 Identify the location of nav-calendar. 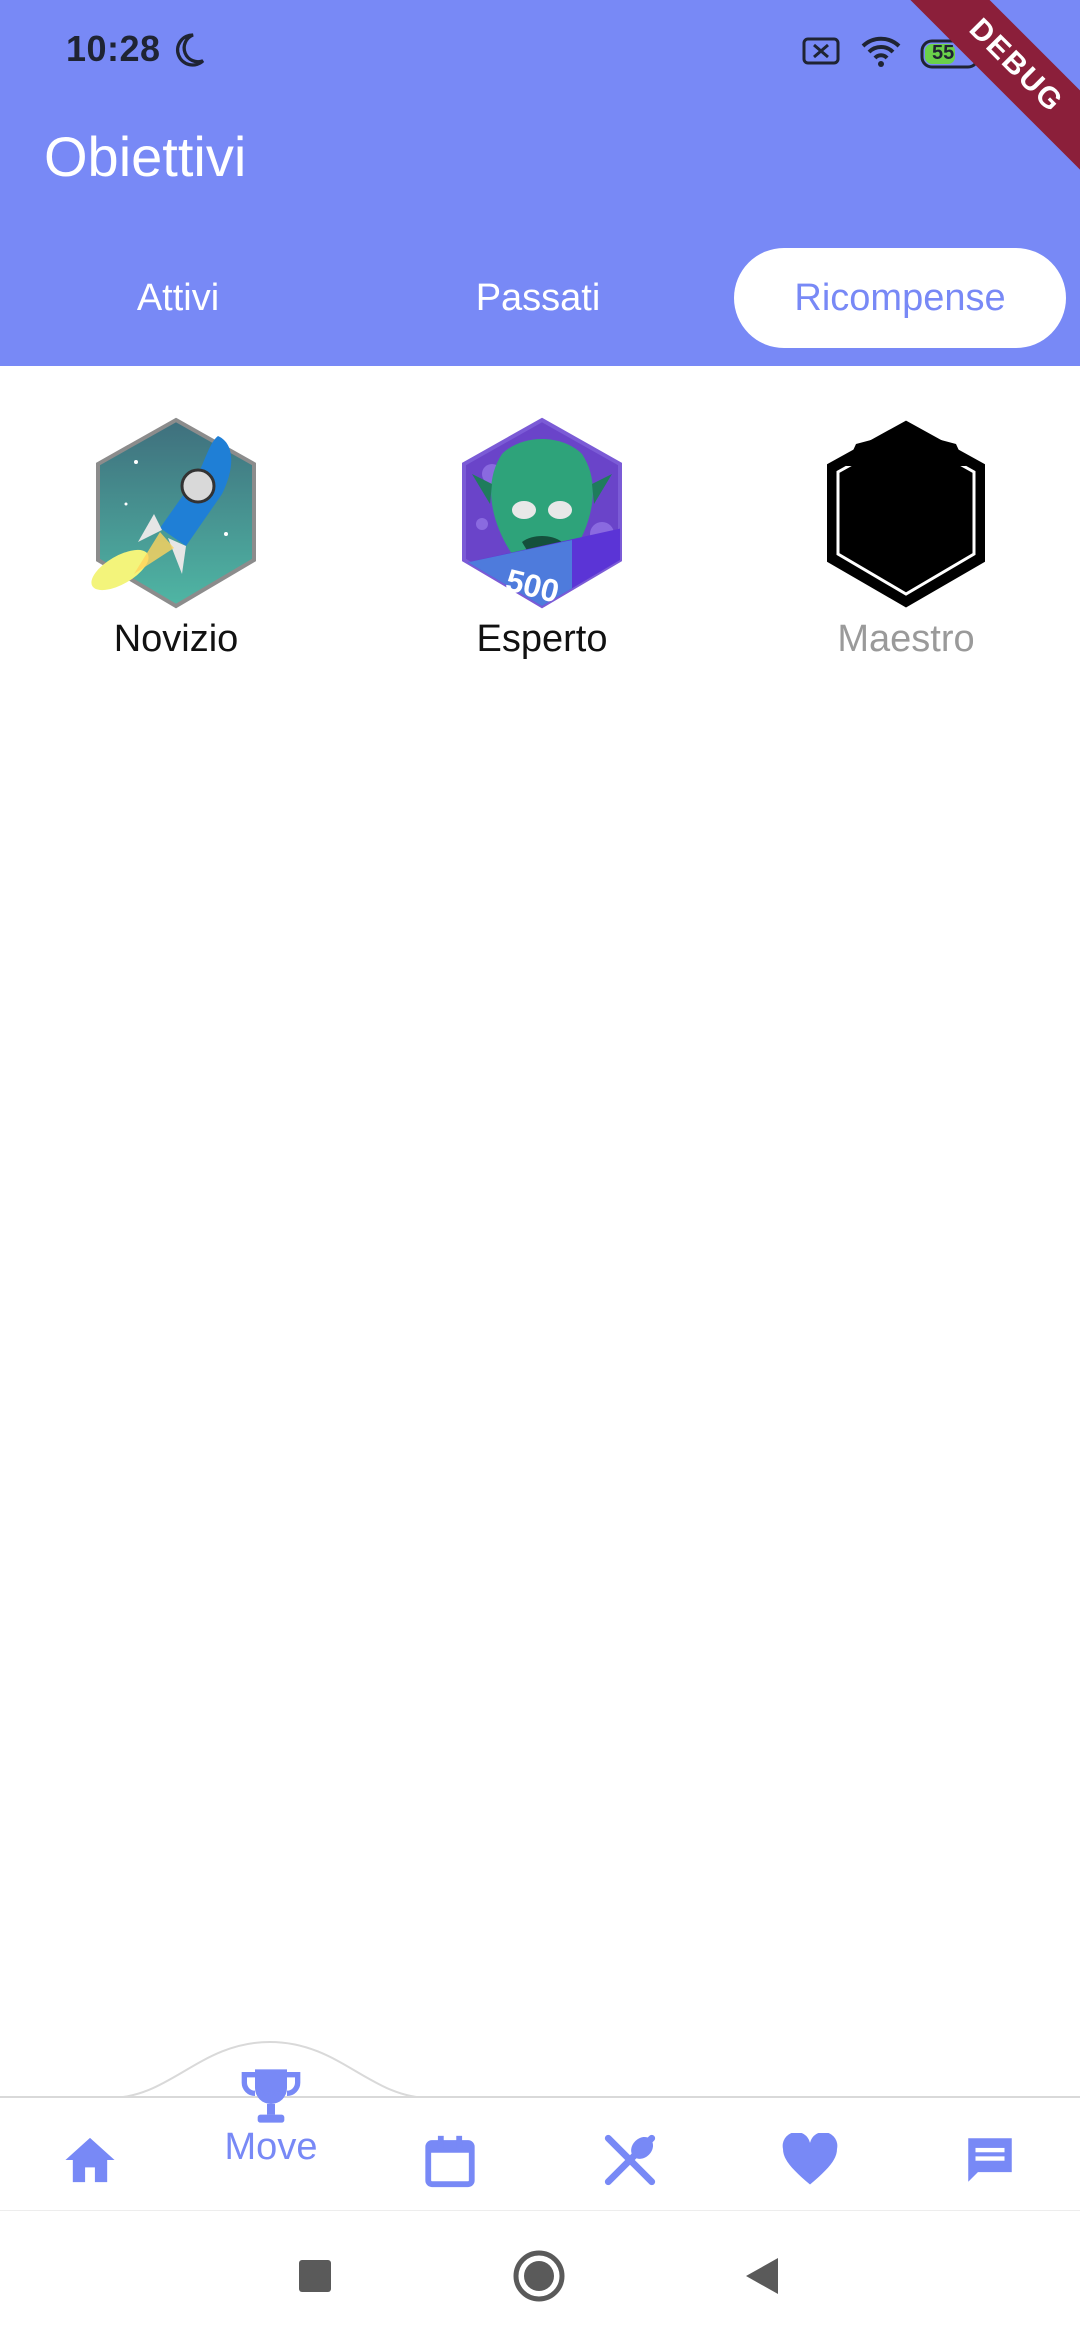
(450, 2160).